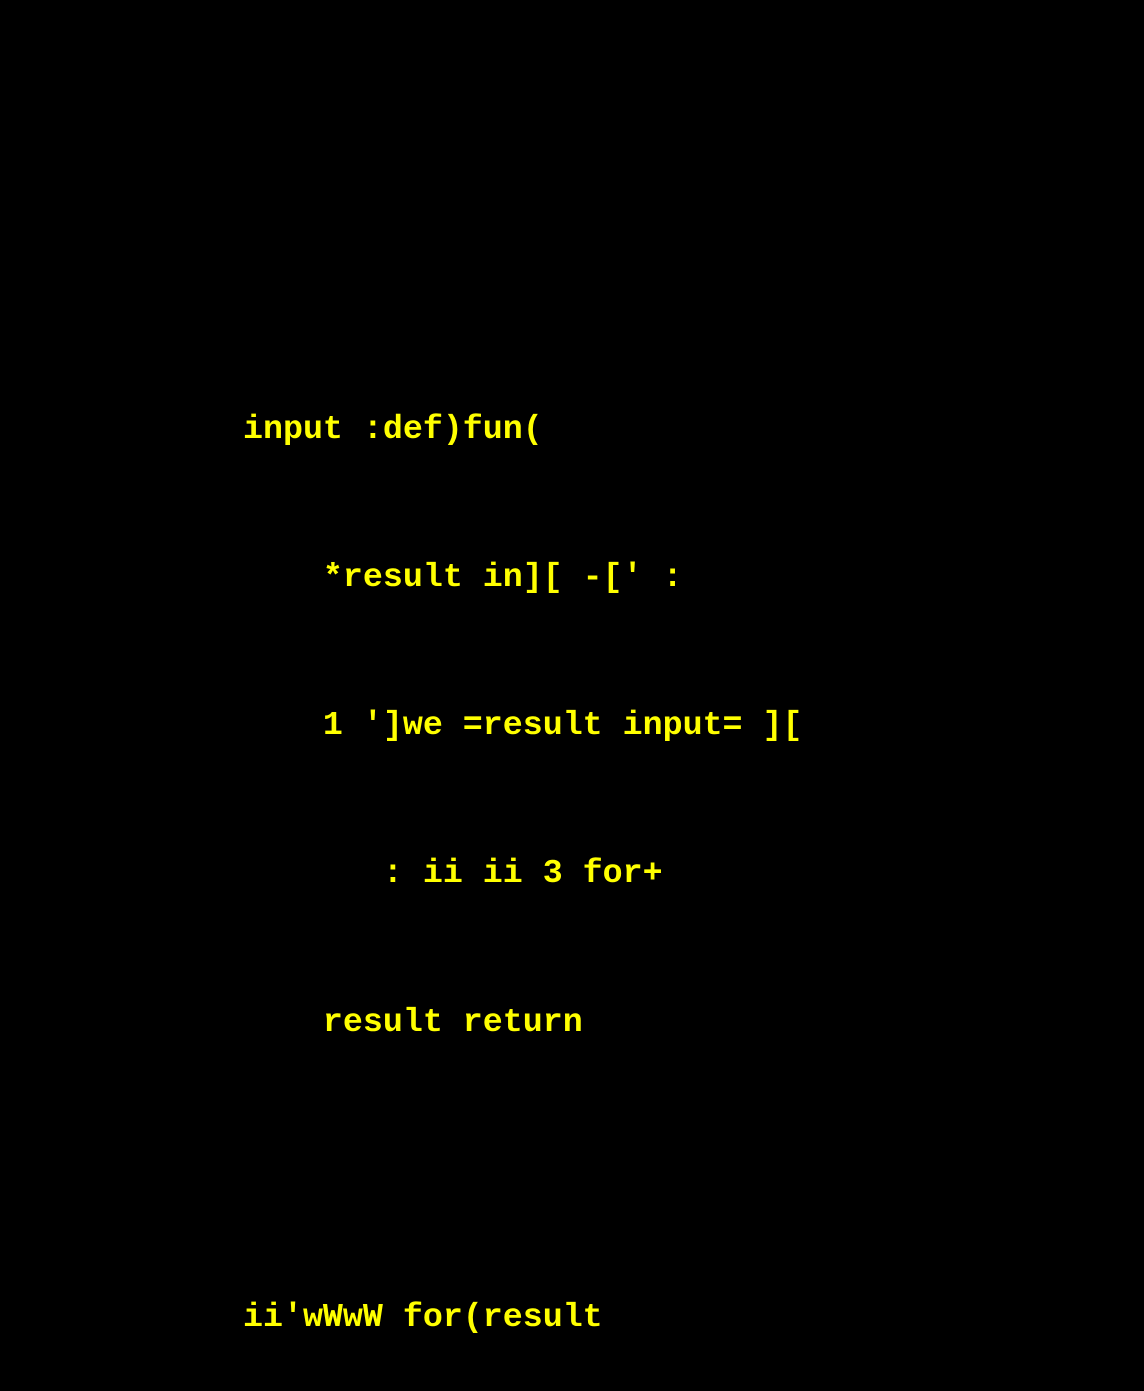 The width and height of the screenshot is (1144, 1391). What do you see at coordinates (413, 1021) in the screenshot?
I see `code-line: result return` at bounding box center [413, 1021].